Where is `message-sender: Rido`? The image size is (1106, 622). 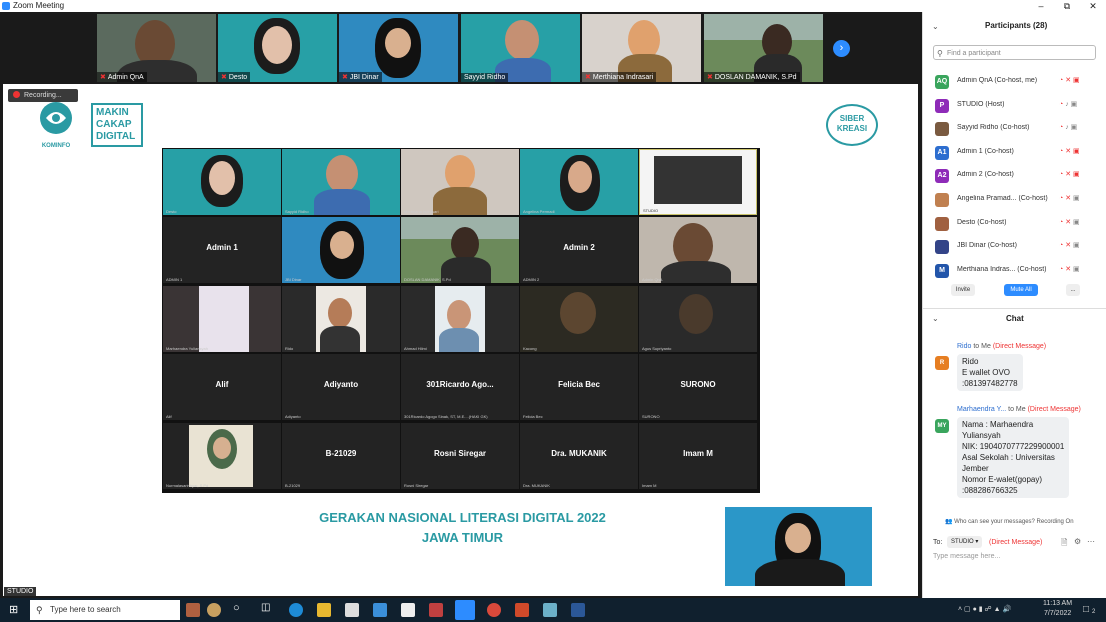
message-sender: Rido is located at coordinates (964, 346).